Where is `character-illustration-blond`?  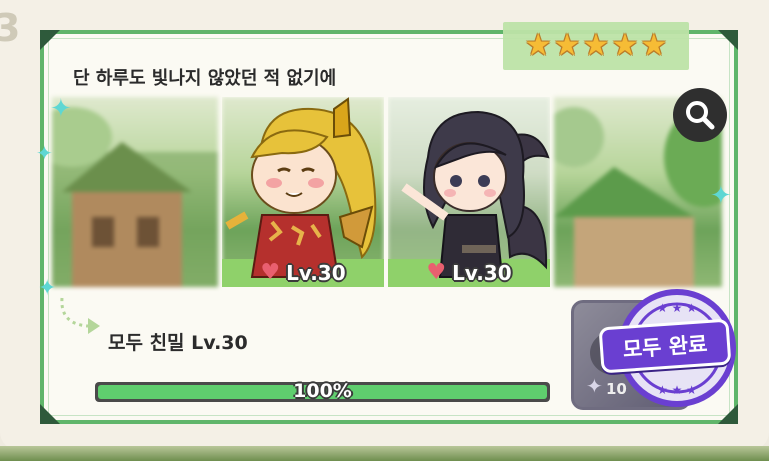 character-illustration-blond is located at coordinates (301, 187).